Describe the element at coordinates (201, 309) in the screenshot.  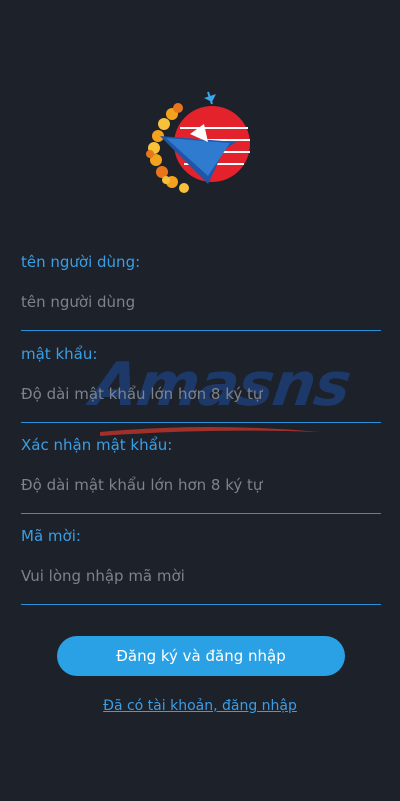
I see `username-input` at that location.